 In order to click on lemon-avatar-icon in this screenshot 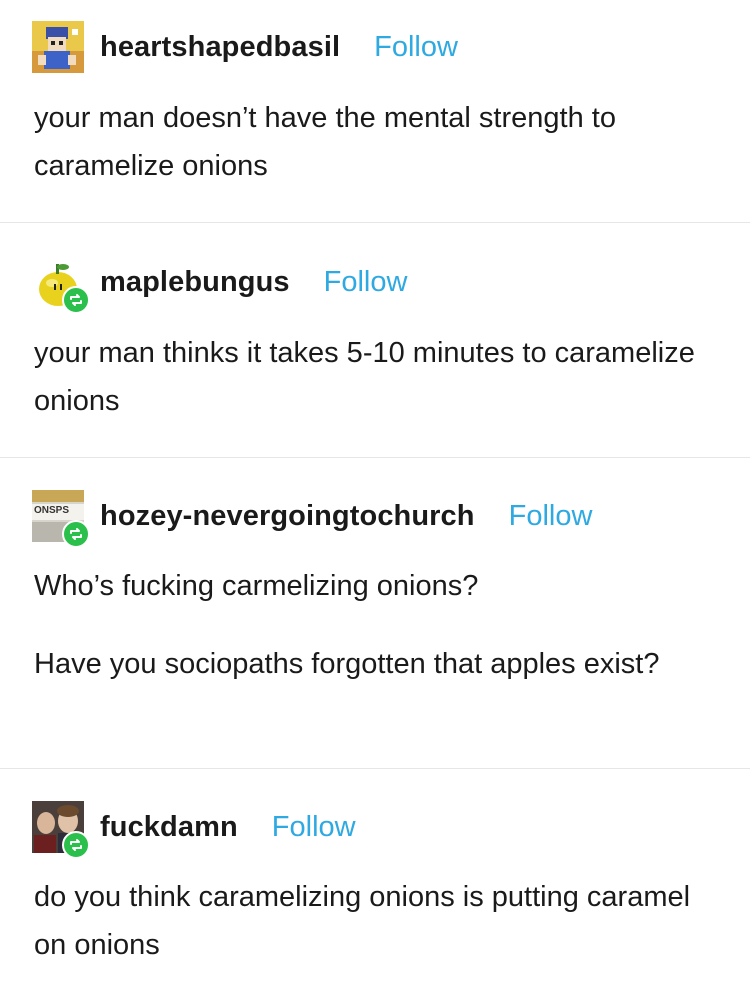, I will do `click(61, 285)`.